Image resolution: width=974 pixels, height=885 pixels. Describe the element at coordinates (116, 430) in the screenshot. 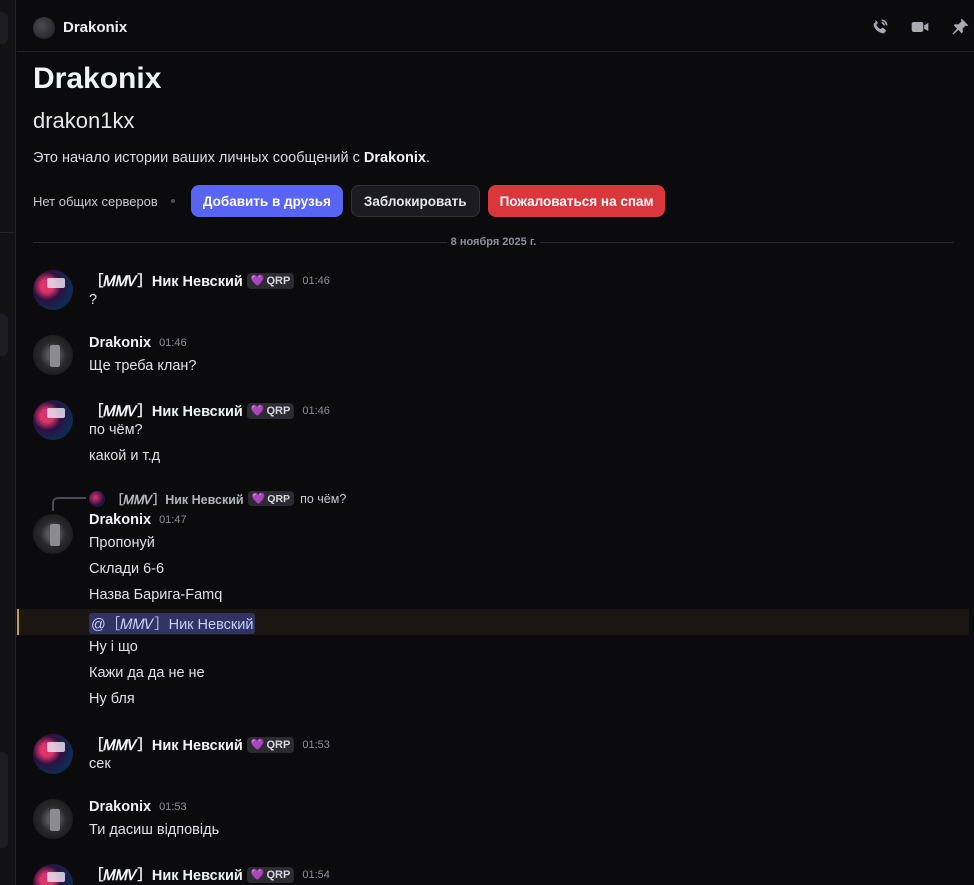

I see `message-content: по чём?` at that location.